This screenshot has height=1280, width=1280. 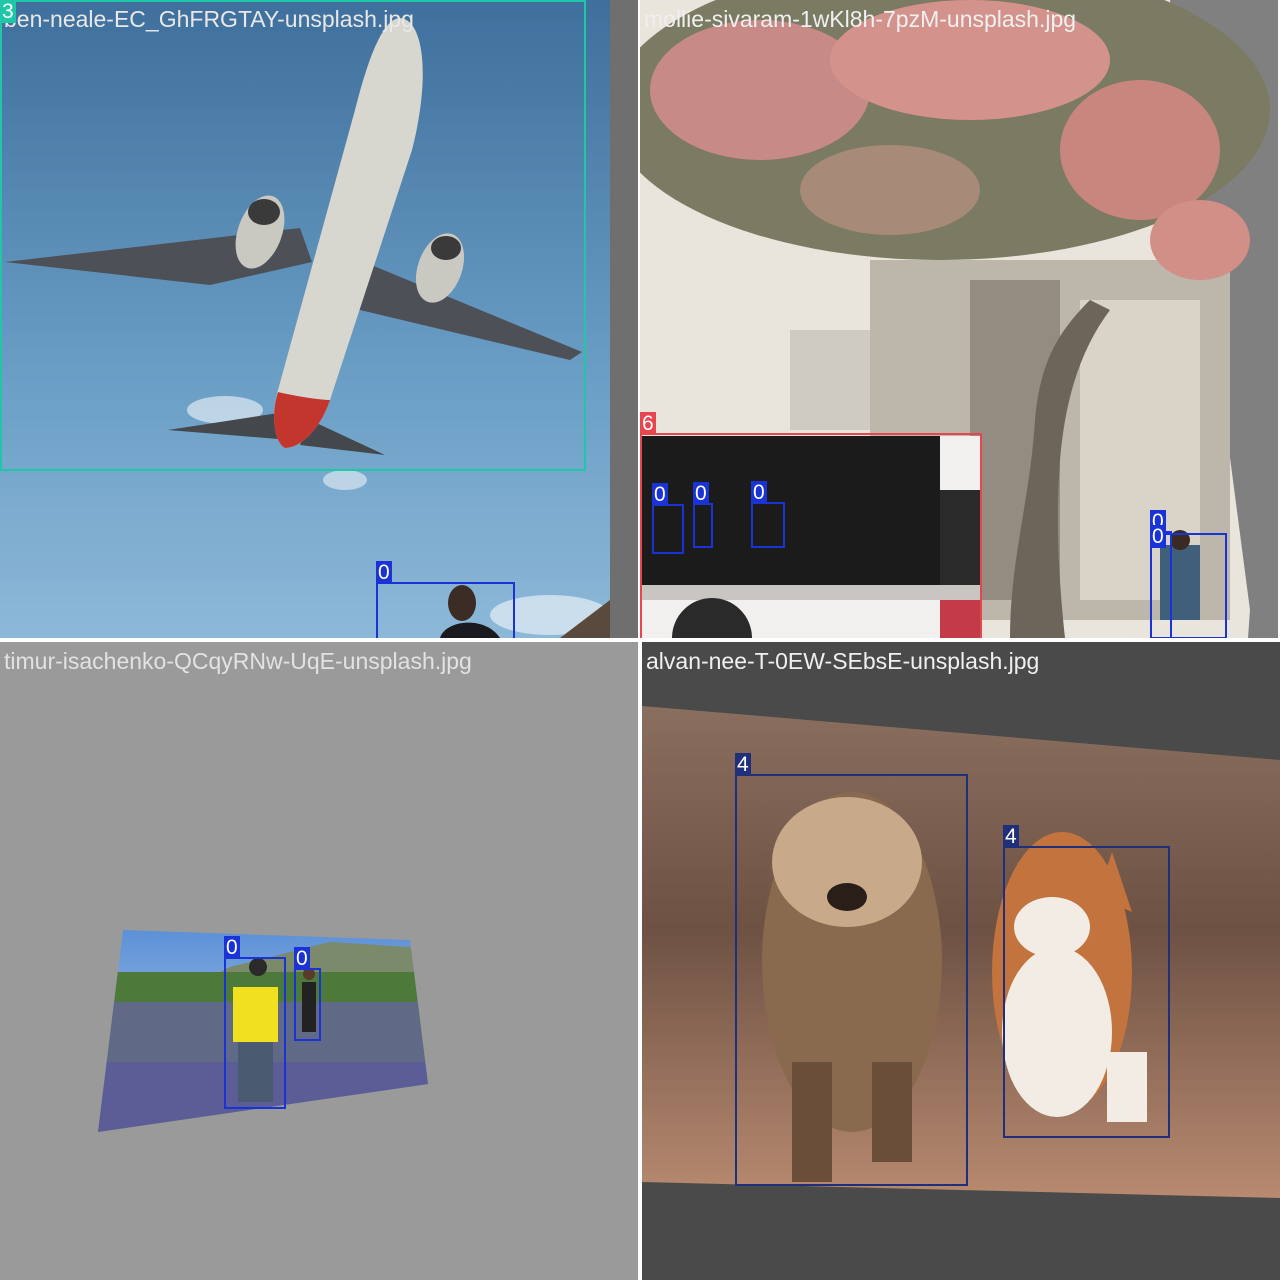 I want to click on detection-class-label: 6, so click(x=648, y=423).